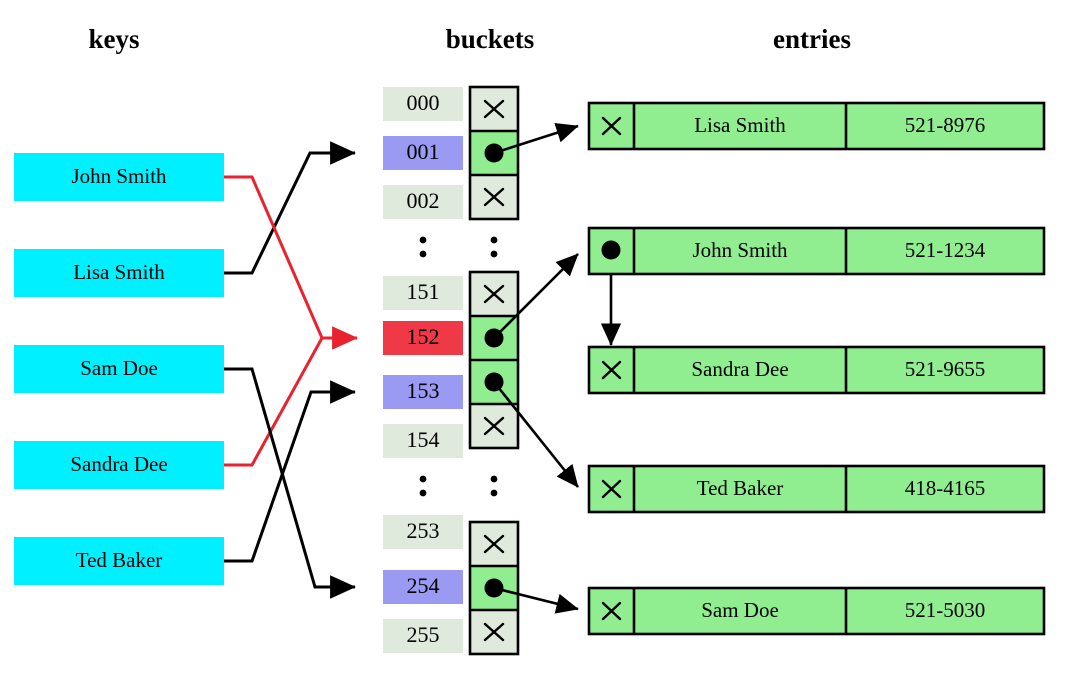 Image resolution: width=1080 pixels, height=676 pixels. I want to click on bucket-index-label: 255, so click(423, 634).